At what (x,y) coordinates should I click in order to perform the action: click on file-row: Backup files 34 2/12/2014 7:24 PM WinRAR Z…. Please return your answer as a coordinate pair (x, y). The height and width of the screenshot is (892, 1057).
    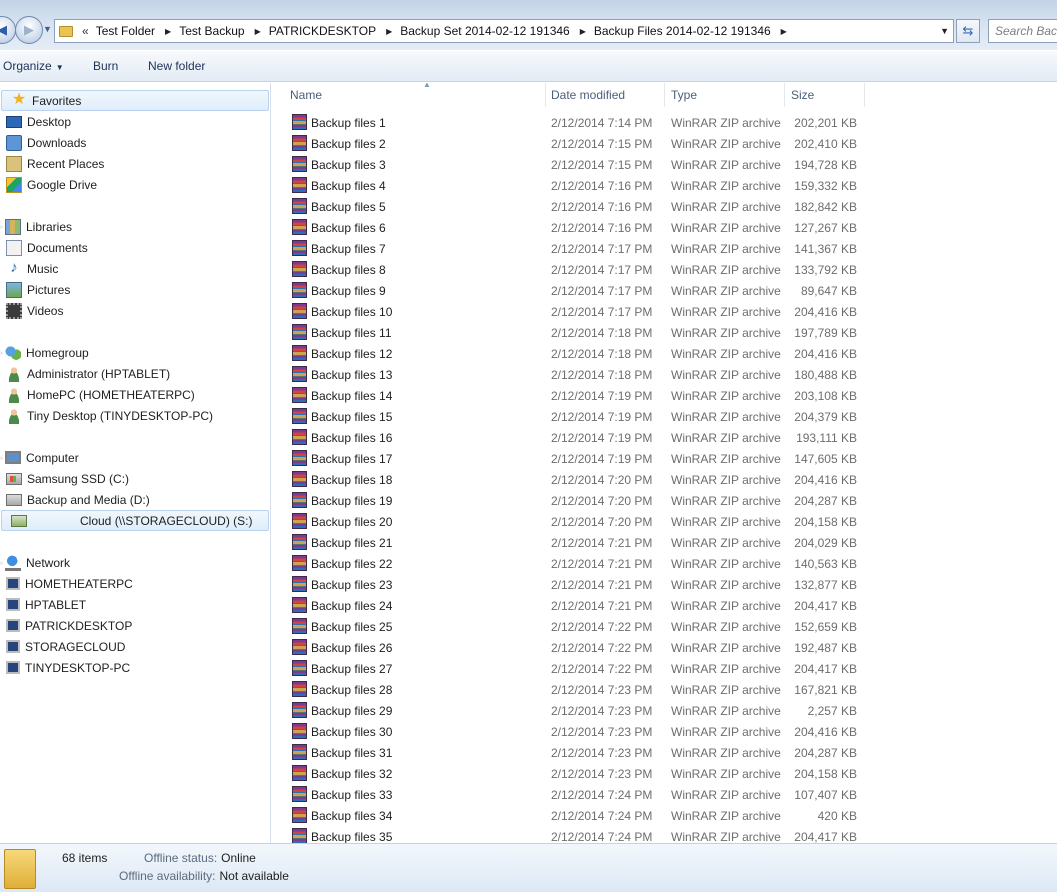
    Looking at the image, I should click on (664, 815).